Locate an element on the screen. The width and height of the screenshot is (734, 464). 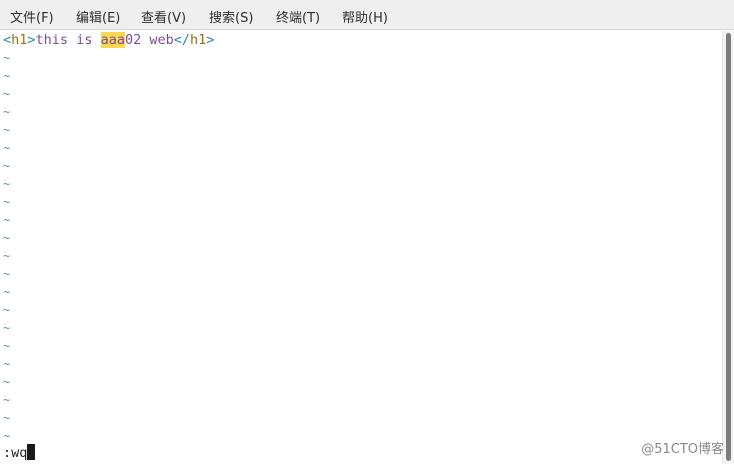
line-text-after: 02 web is located at coordinates (149, 40).